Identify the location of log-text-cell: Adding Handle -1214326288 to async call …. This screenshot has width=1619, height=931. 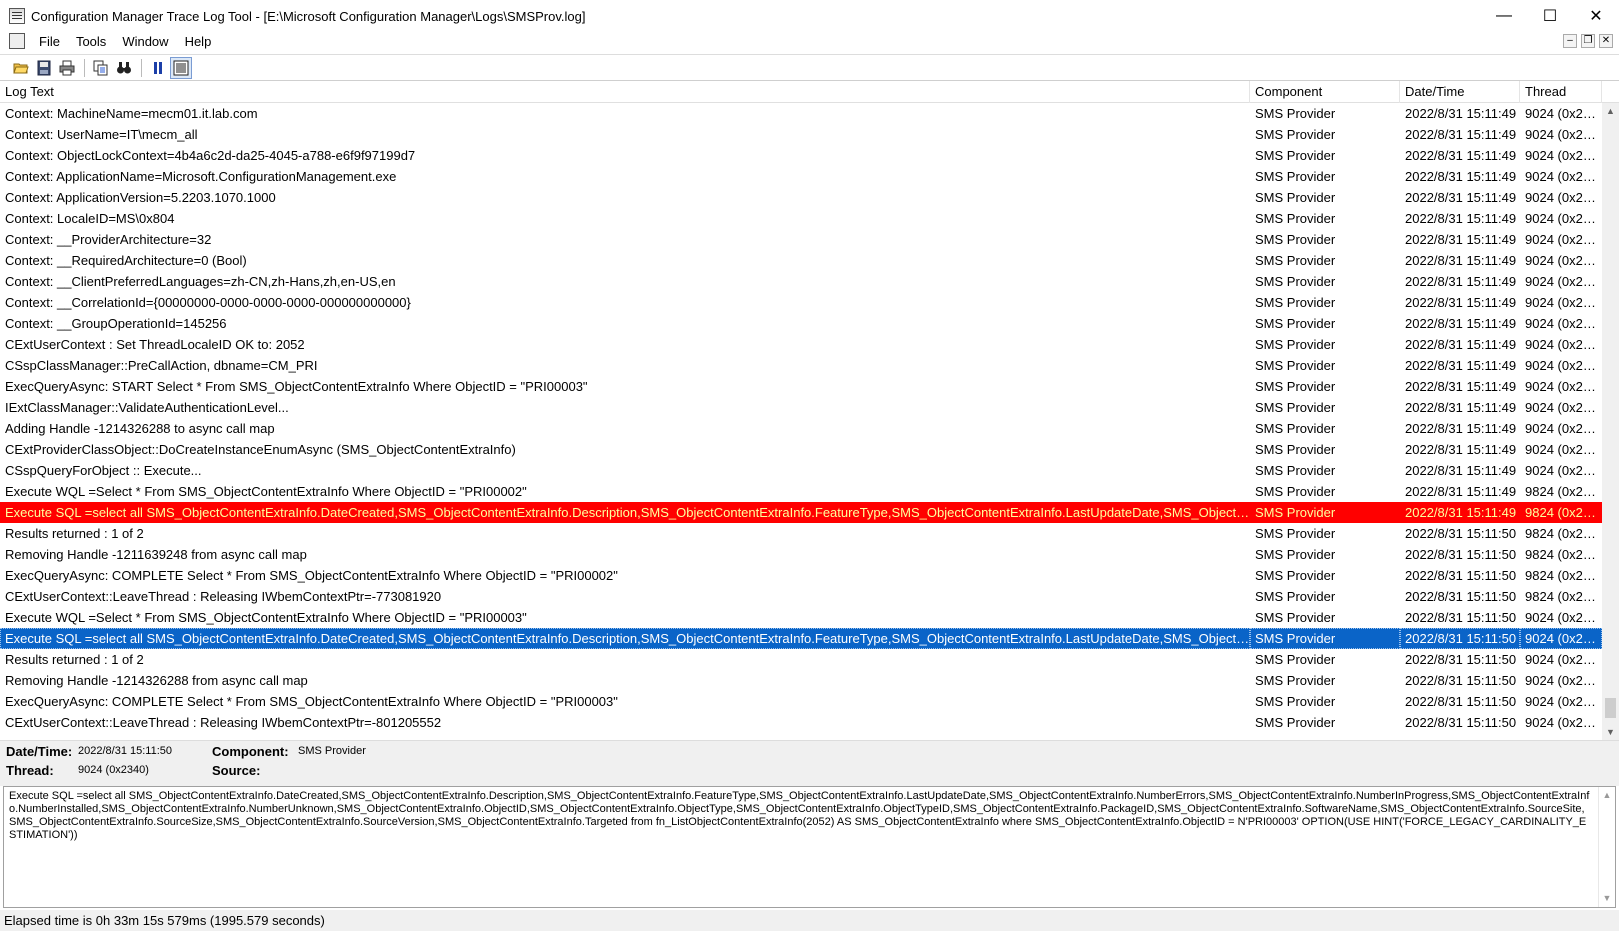
(140, 428).